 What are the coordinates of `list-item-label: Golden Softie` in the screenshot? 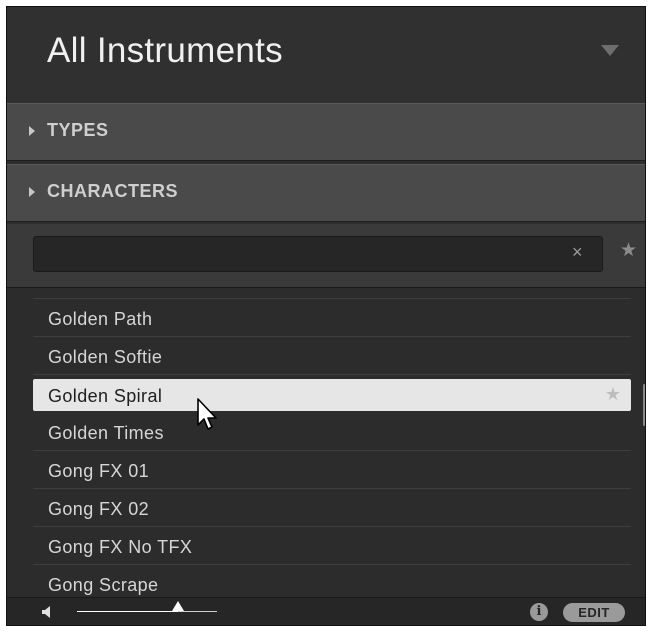 It's located at (105, 357).